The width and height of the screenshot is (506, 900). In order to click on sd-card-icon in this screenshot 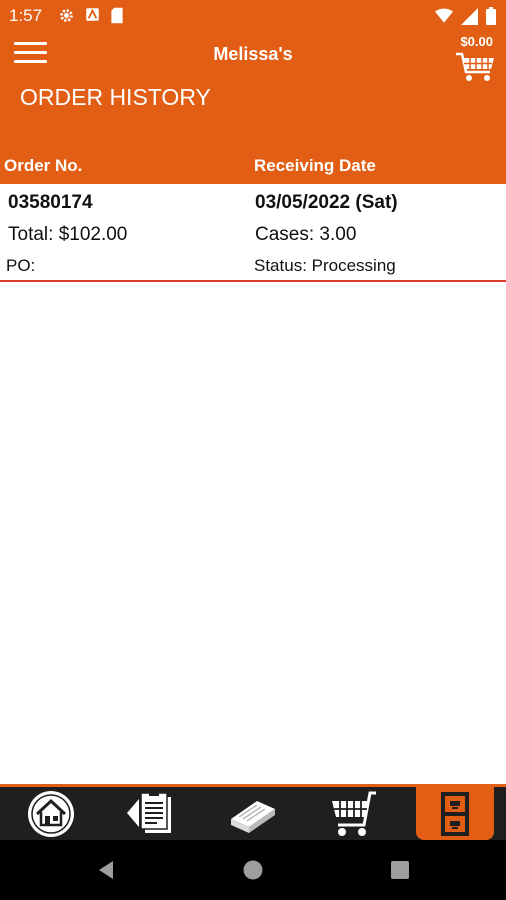, I will do `click(117, 15)`.